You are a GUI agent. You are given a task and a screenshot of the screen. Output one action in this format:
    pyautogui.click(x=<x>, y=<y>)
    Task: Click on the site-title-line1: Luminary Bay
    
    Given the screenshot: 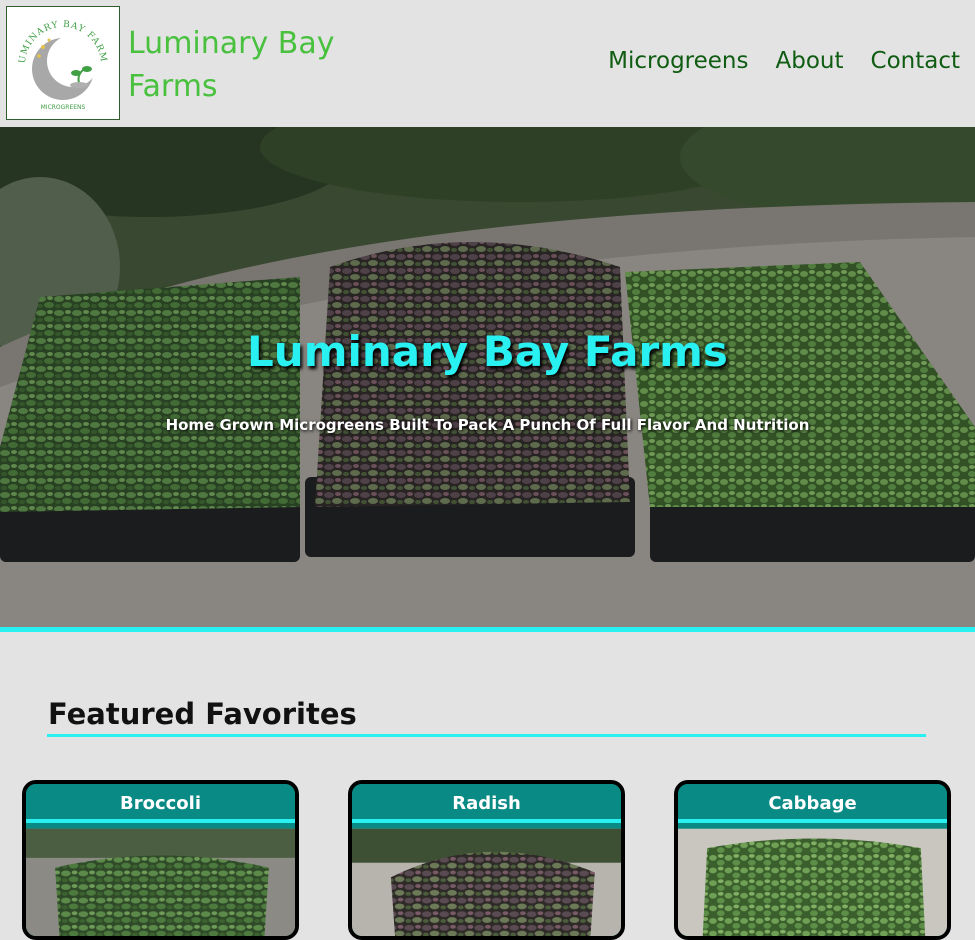 What is the action you would take?
    pyautogui.click(x=231, y=43)
    